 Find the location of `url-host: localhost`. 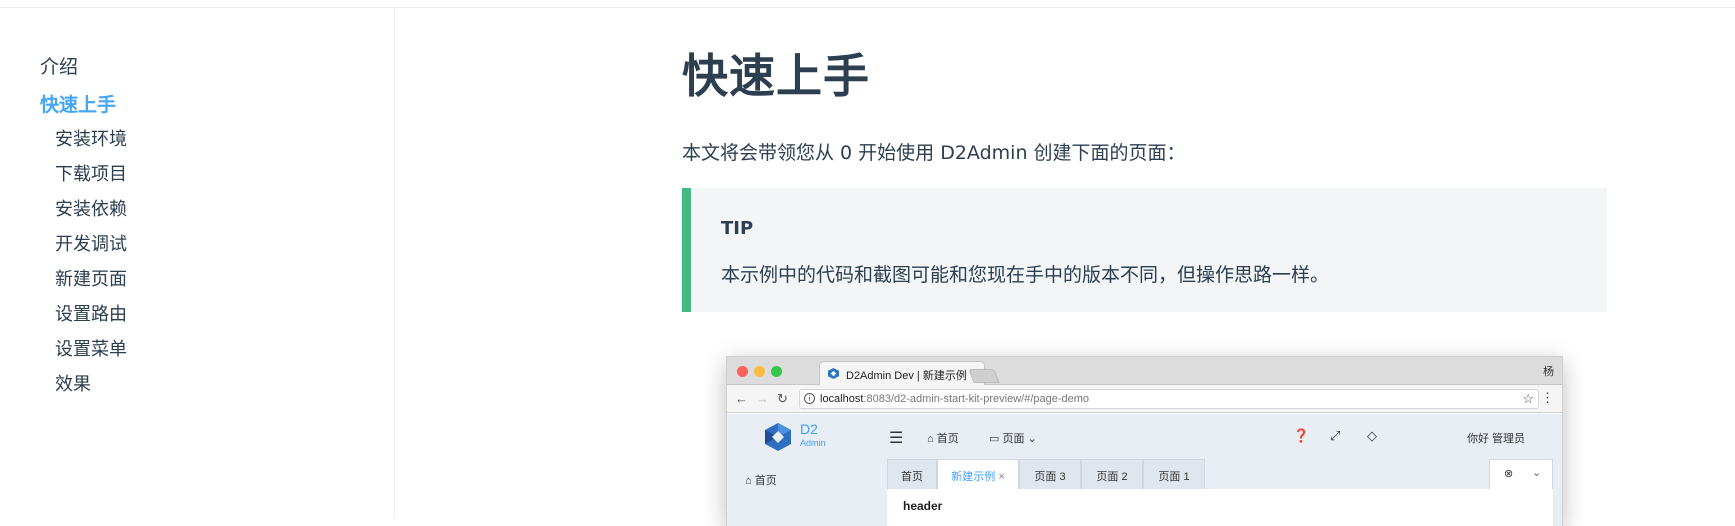

url-host: localhost is located at coordinates (842, 399).